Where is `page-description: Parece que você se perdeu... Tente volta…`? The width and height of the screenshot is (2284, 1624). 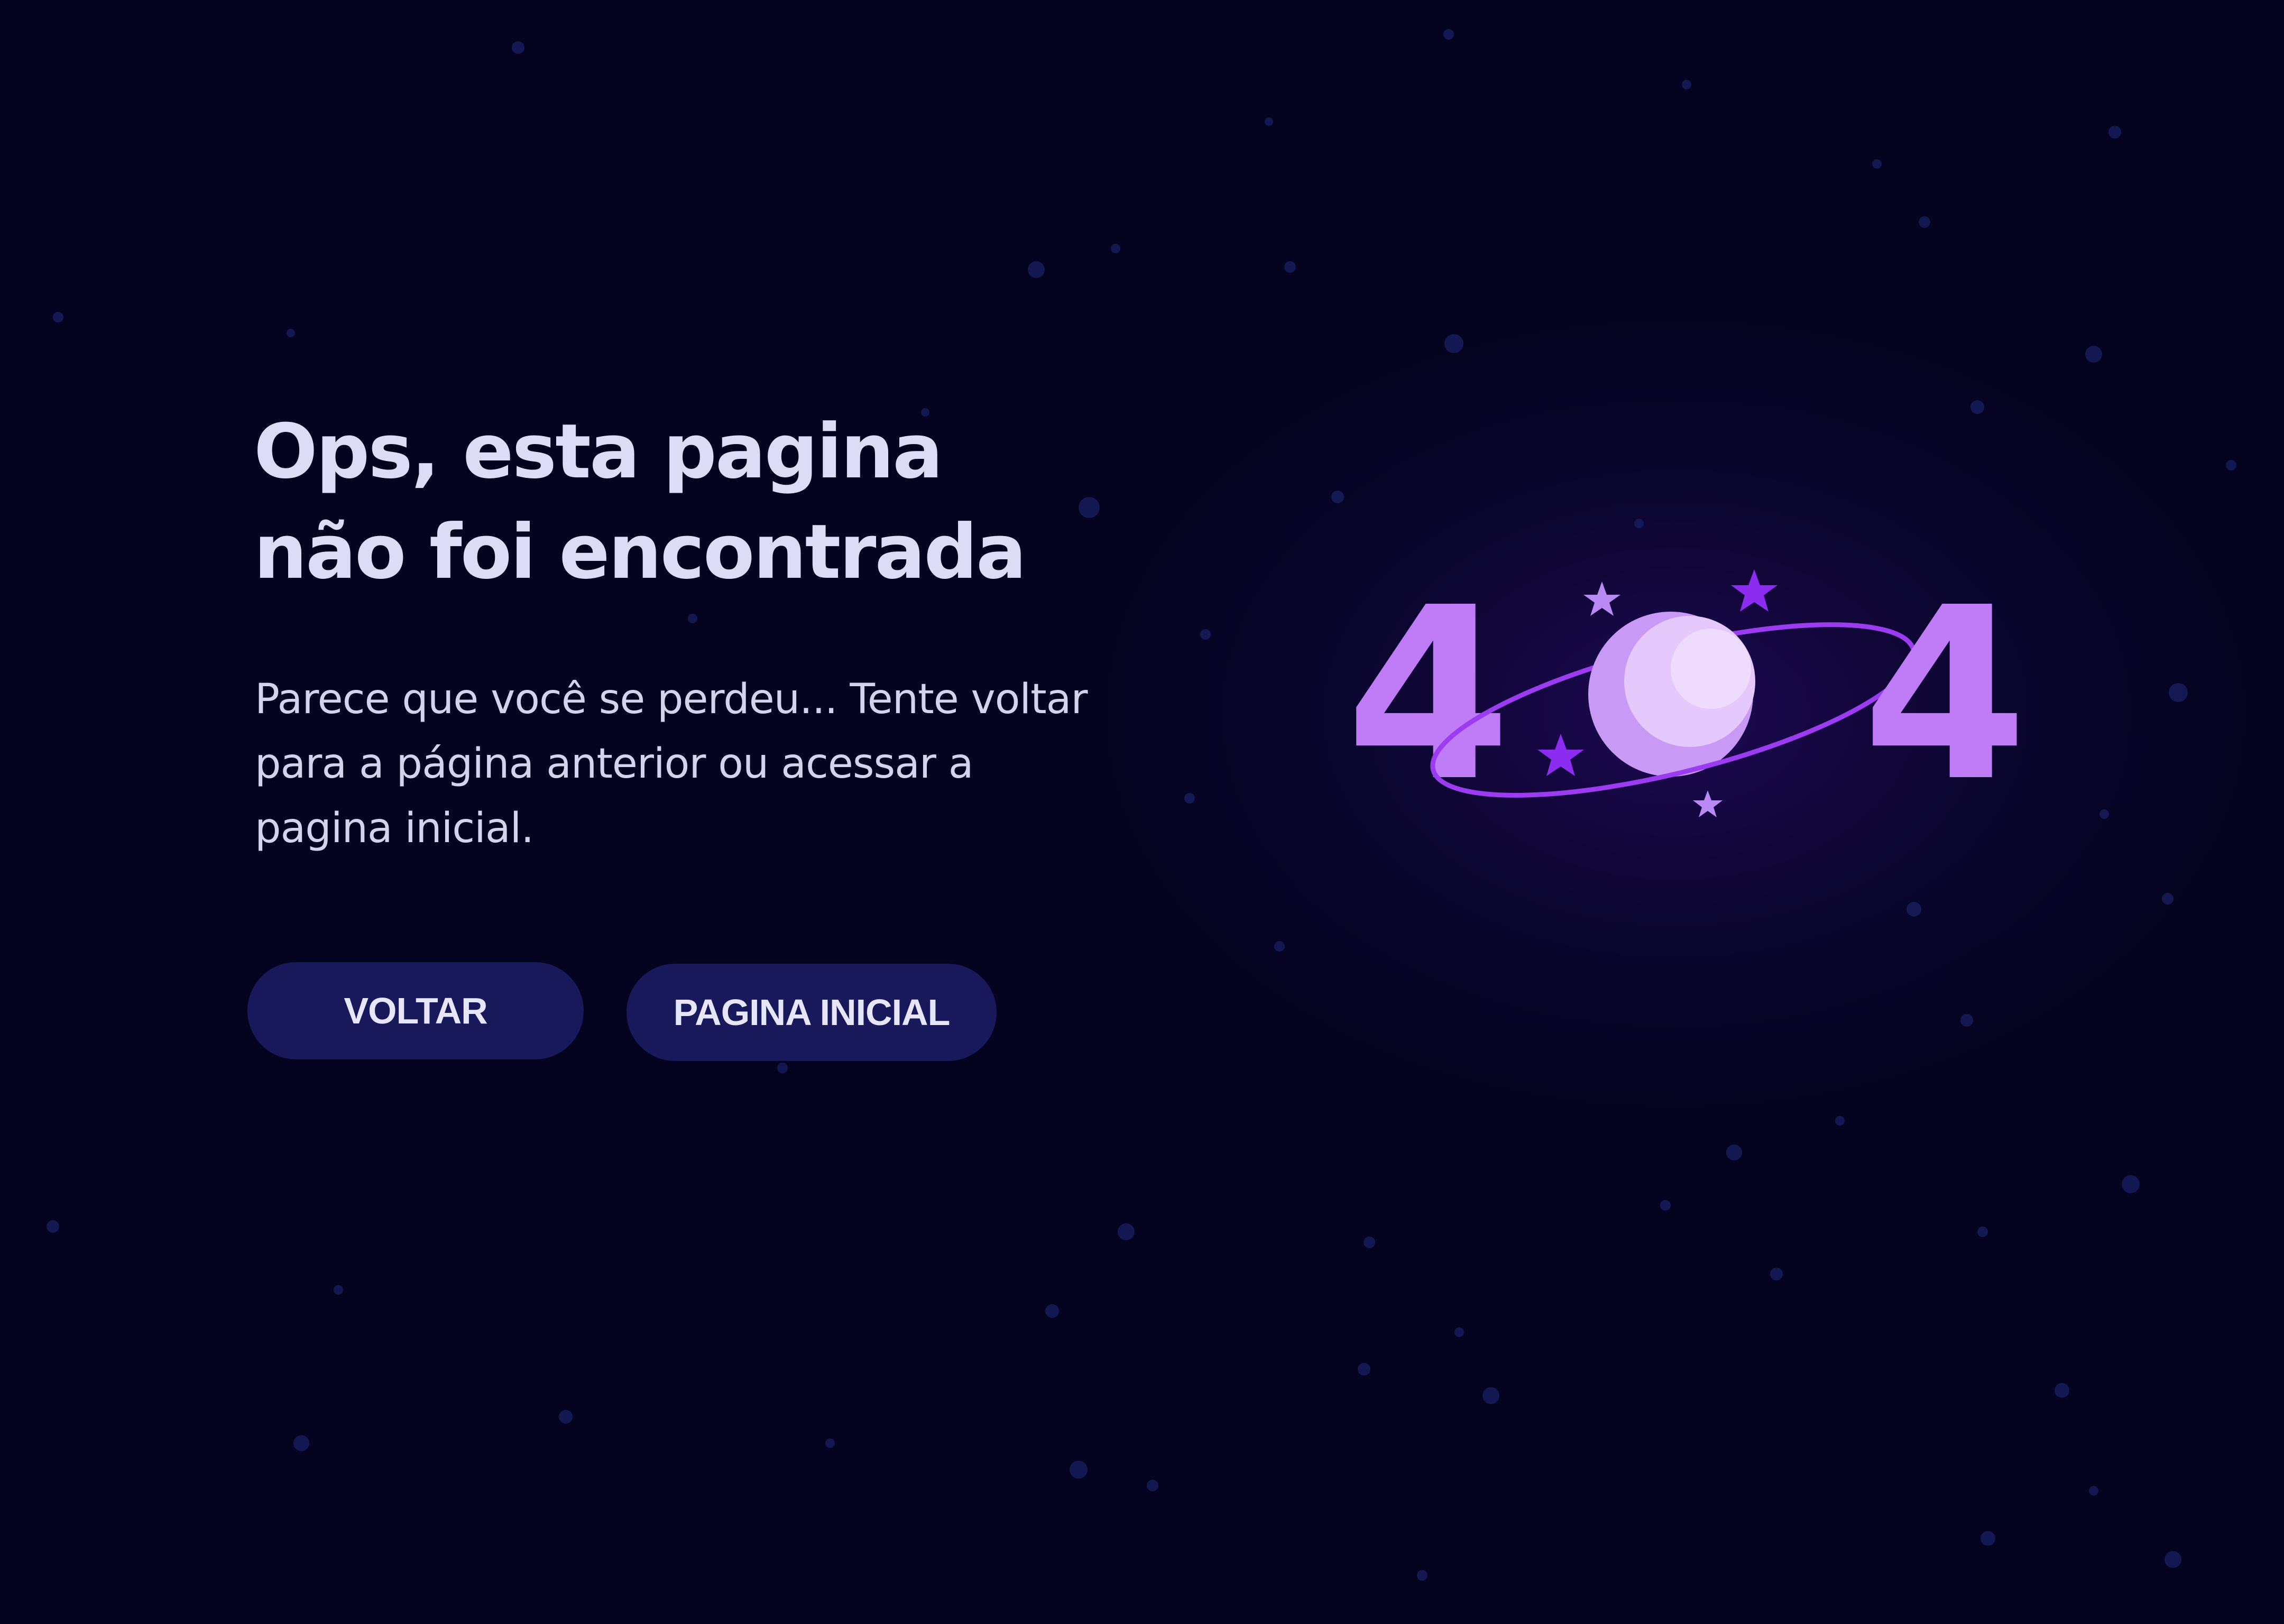 page-description: Parece que você se perdeu... Tente volta… is located at coordinates (704, 764).